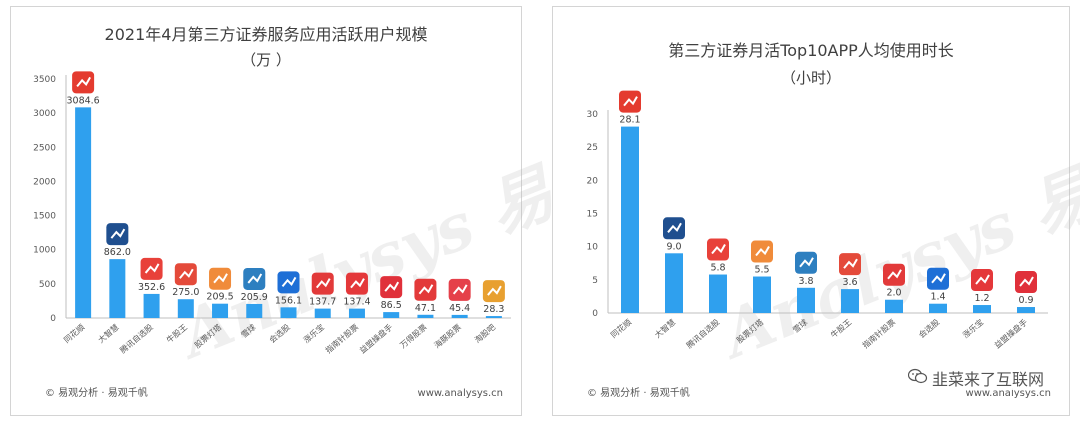  Describe the element at coordinates (82, 100) in the screenshot. I see `data-label: 3084.6` at that location.